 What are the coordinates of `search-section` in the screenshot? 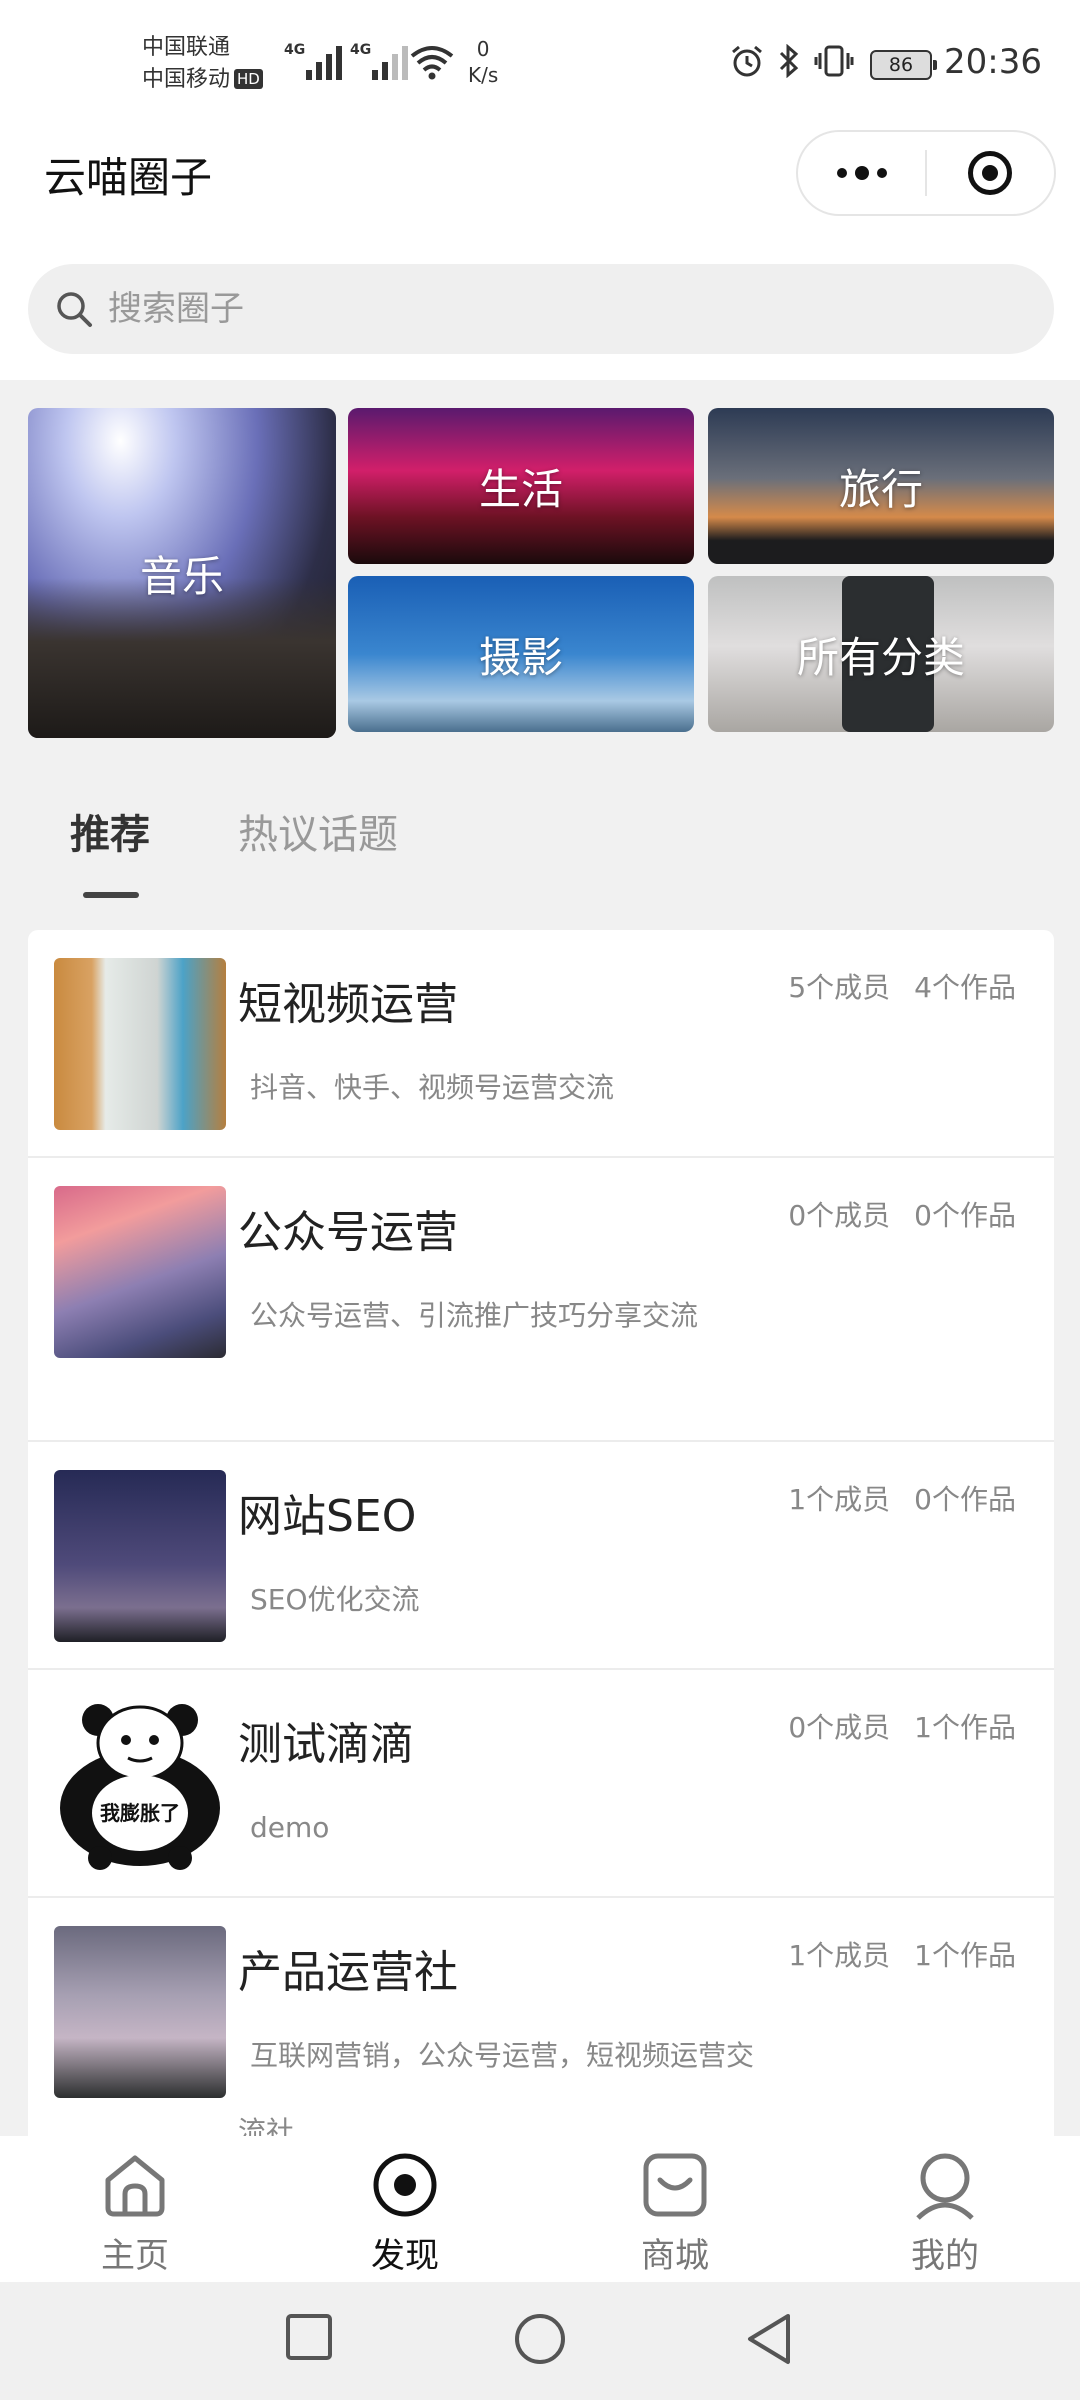 It's located at (540, 315).